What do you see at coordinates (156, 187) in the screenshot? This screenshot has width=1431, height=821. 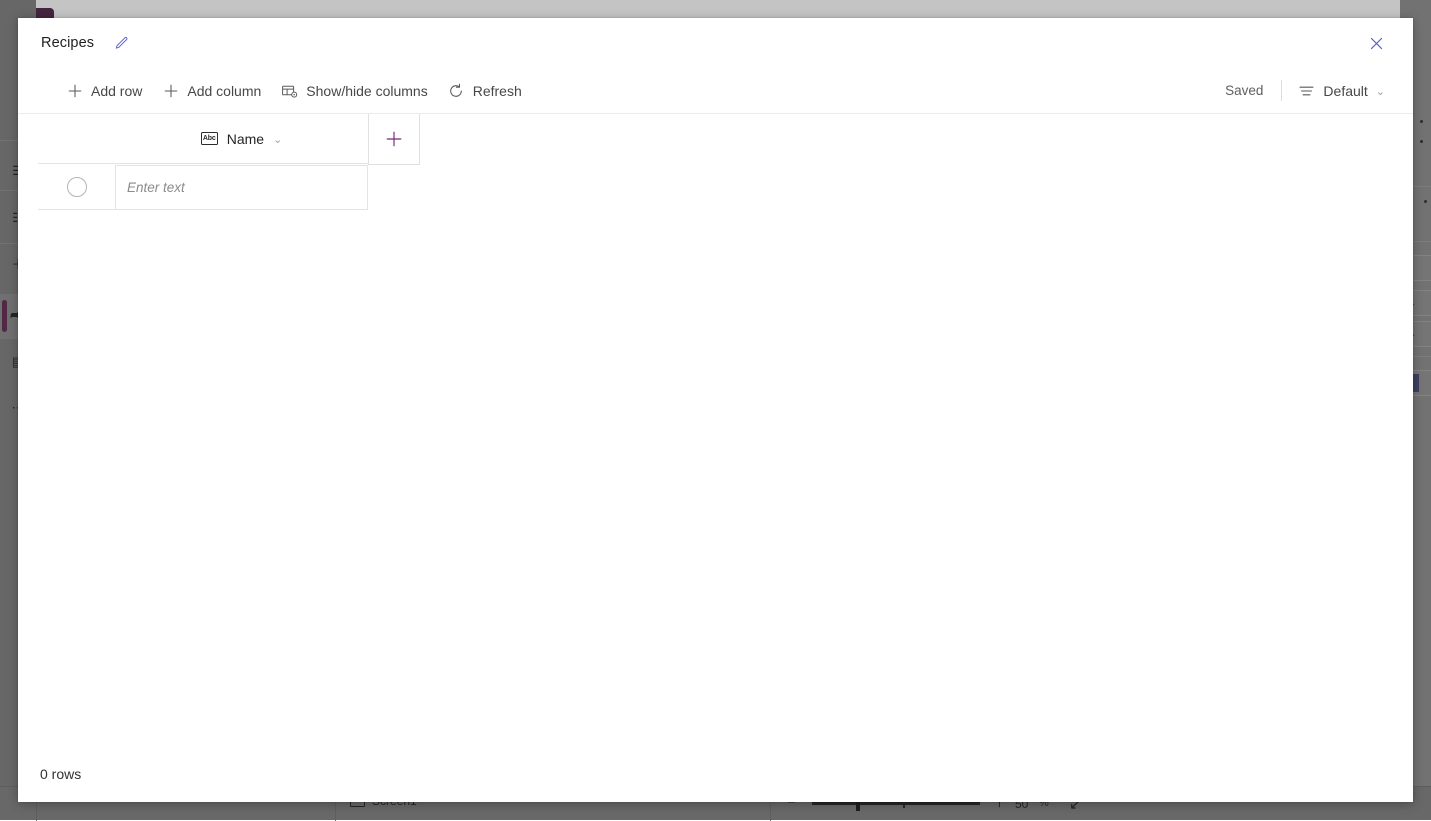 I see `cell-placeholder: Enter text` at bounding box center [156, 187].